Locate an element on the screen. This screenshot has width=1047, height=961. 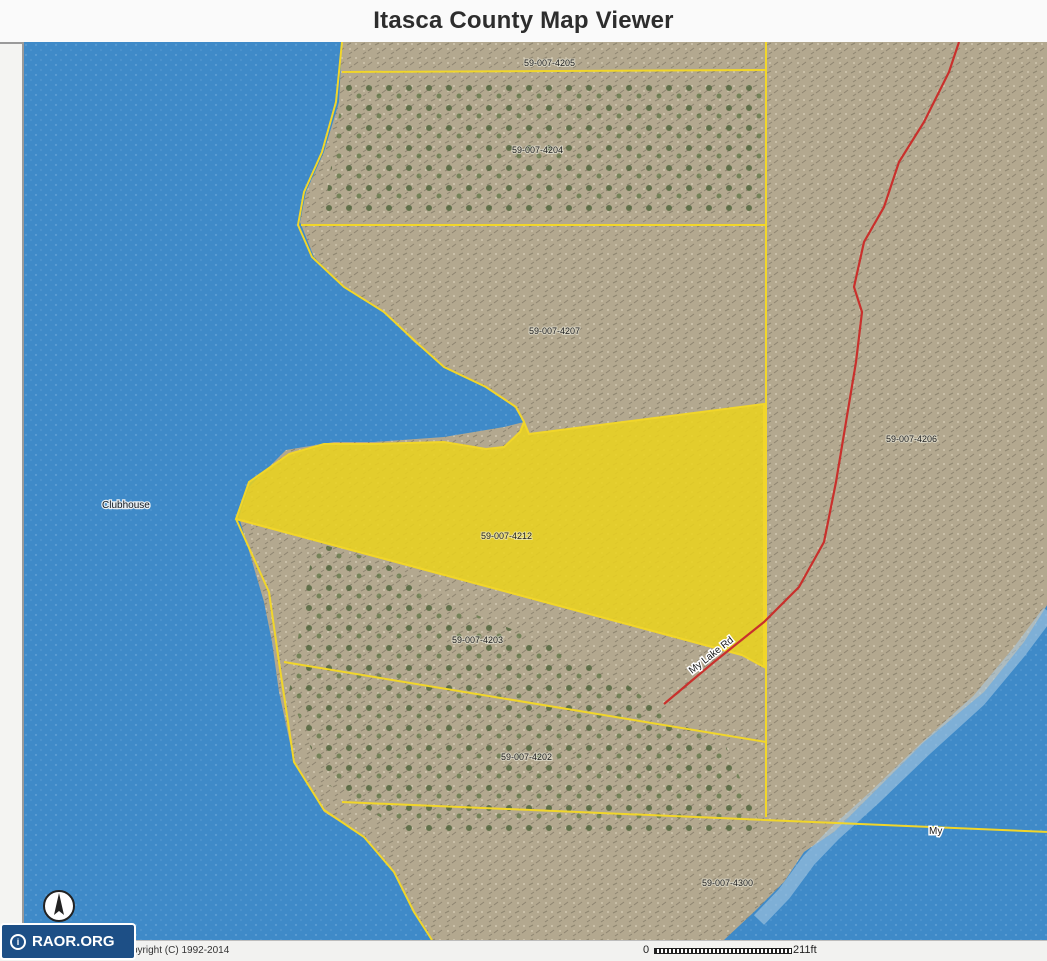
info-icon: i is located at coordinates (18, 941).